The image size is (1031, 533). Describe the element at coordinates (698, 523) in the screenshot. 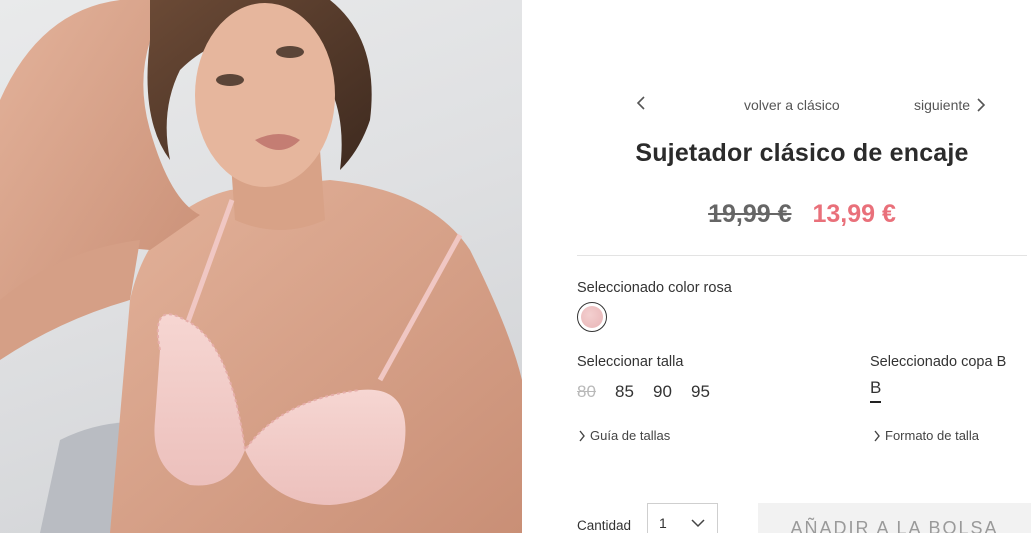

I see `chevron-down-icon` at that location.